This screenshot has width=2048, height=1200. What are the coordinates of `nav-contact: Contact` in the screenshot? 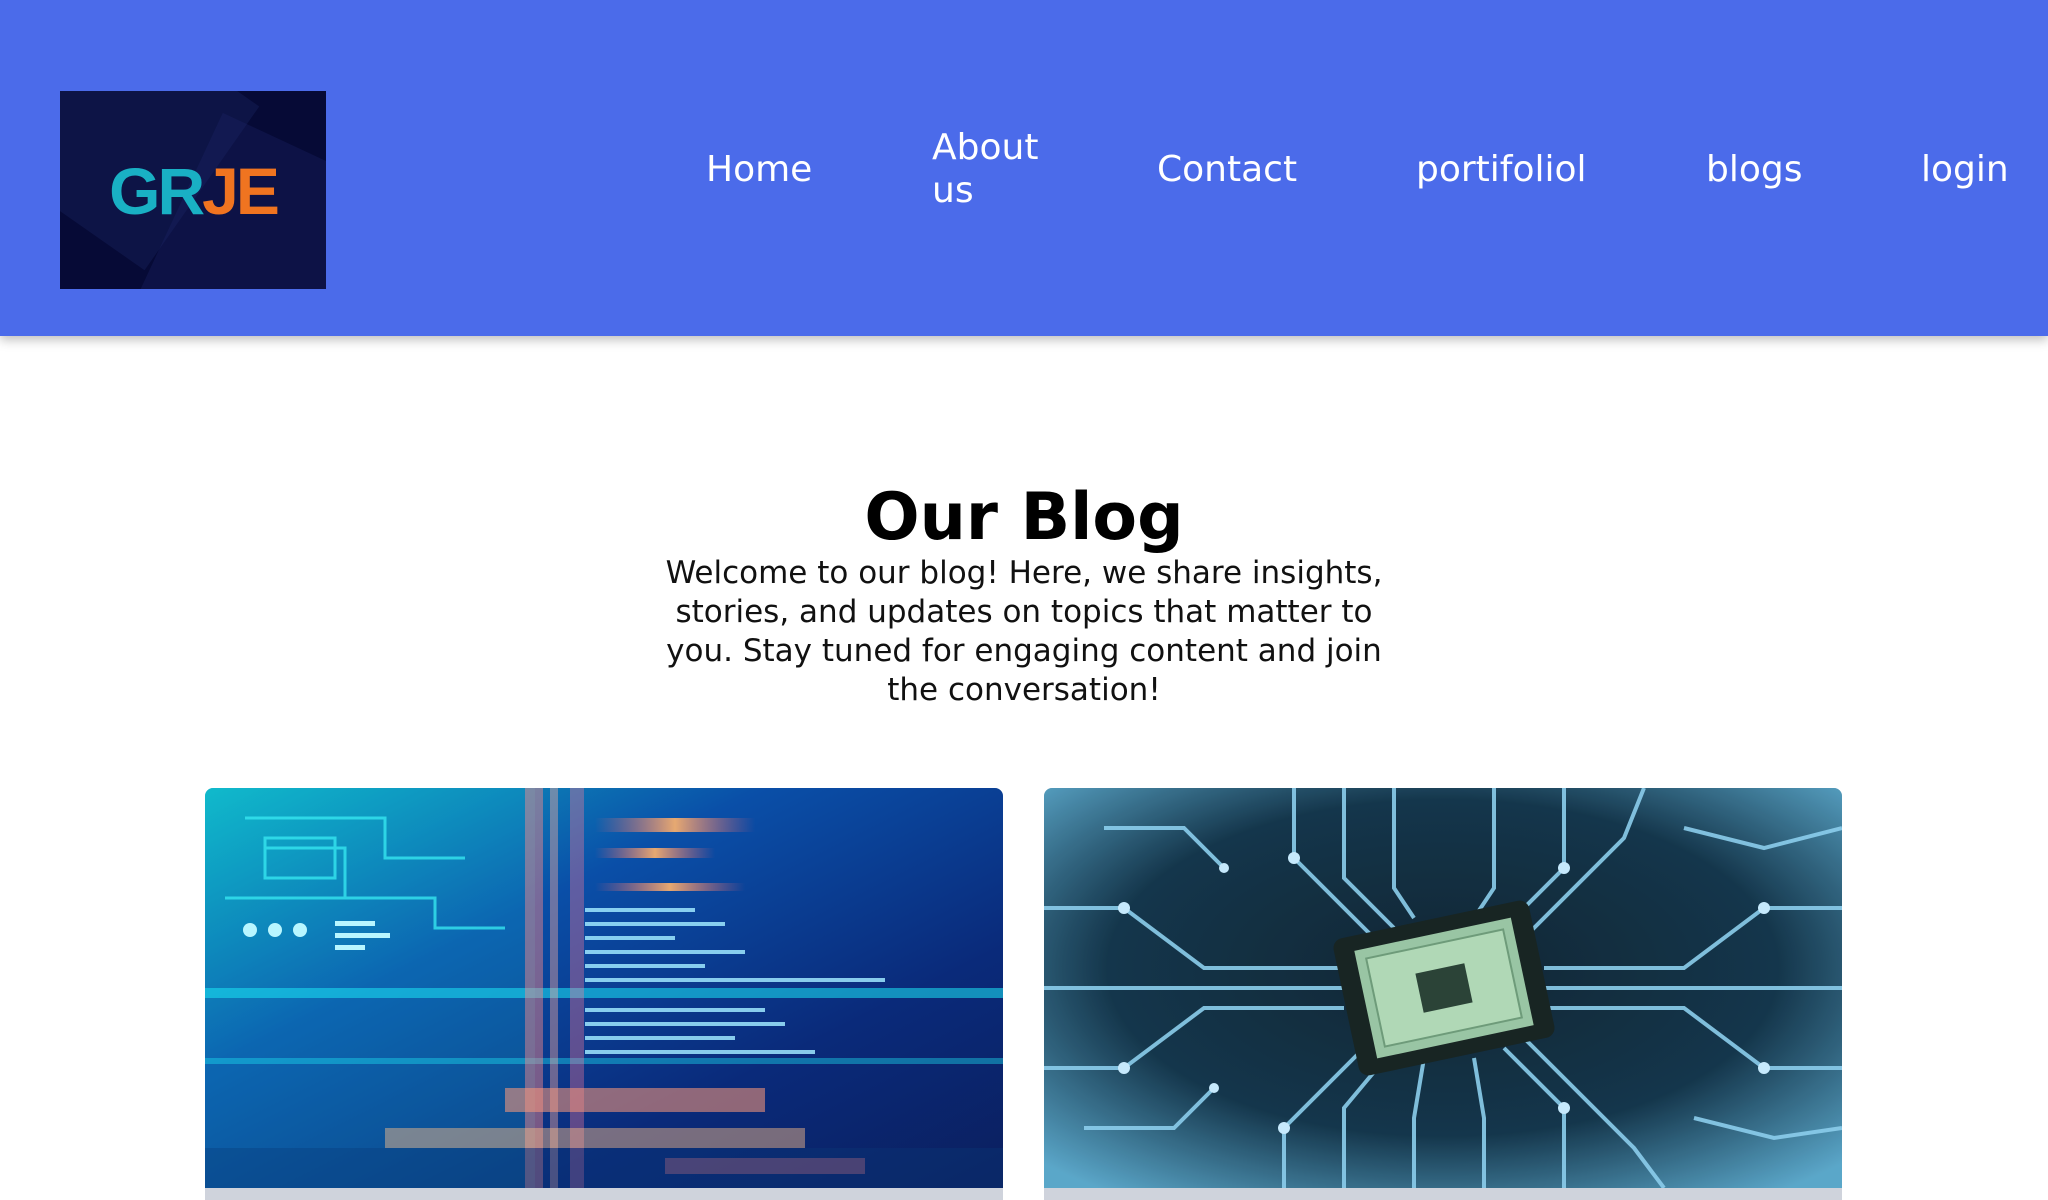 It's located at (1227, 169).